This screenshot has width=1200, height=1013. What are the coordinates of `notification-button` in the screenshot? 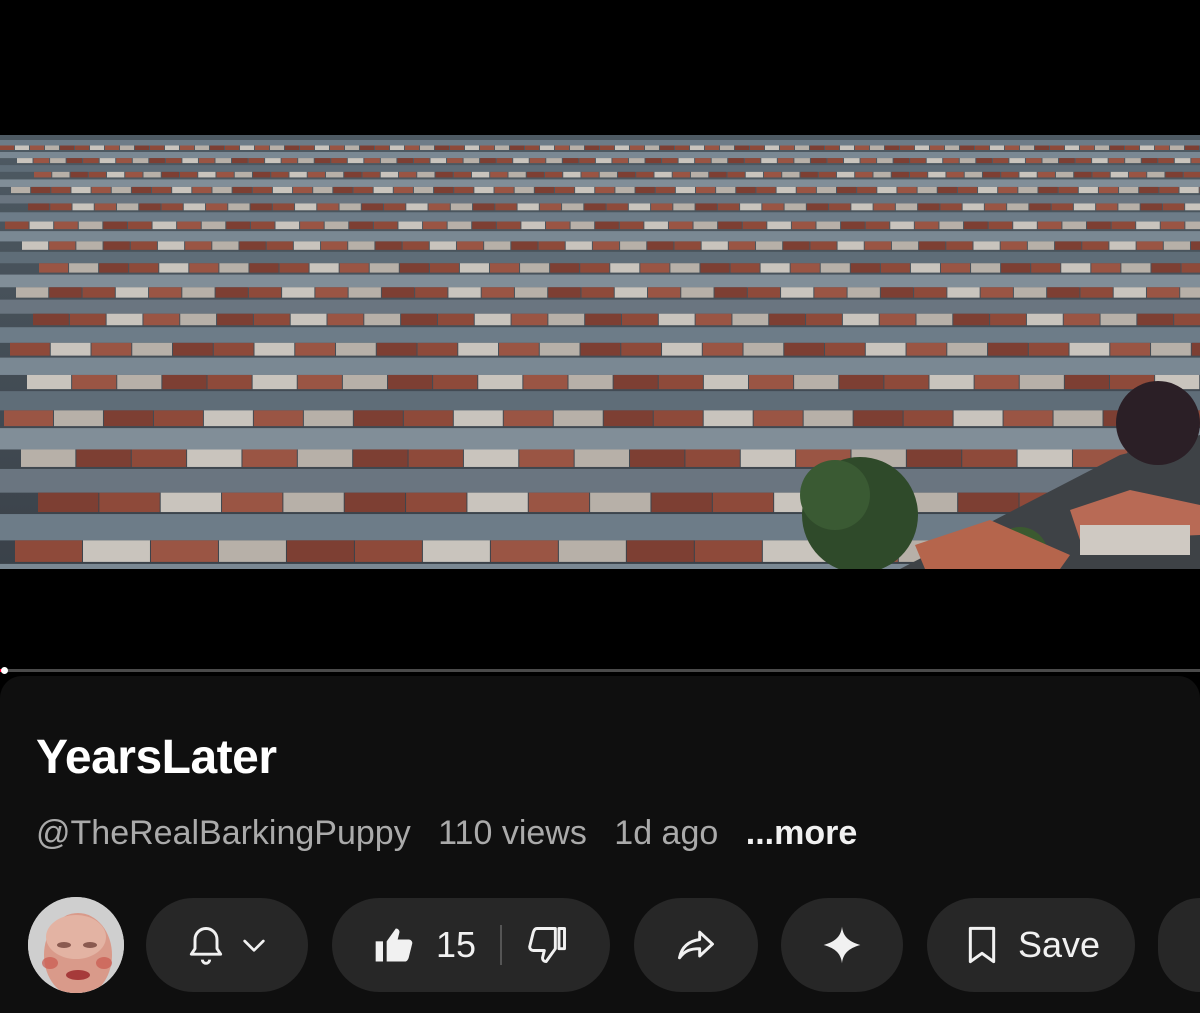 It's located at (227, 945).